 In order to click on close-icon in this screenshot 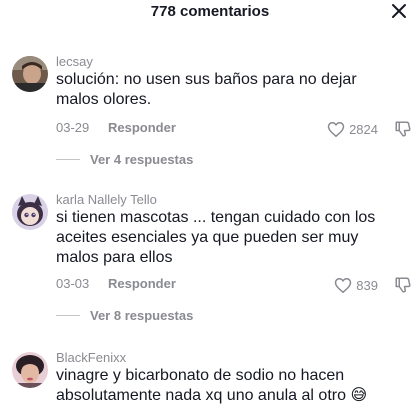, I will do `click(399, 11)`.